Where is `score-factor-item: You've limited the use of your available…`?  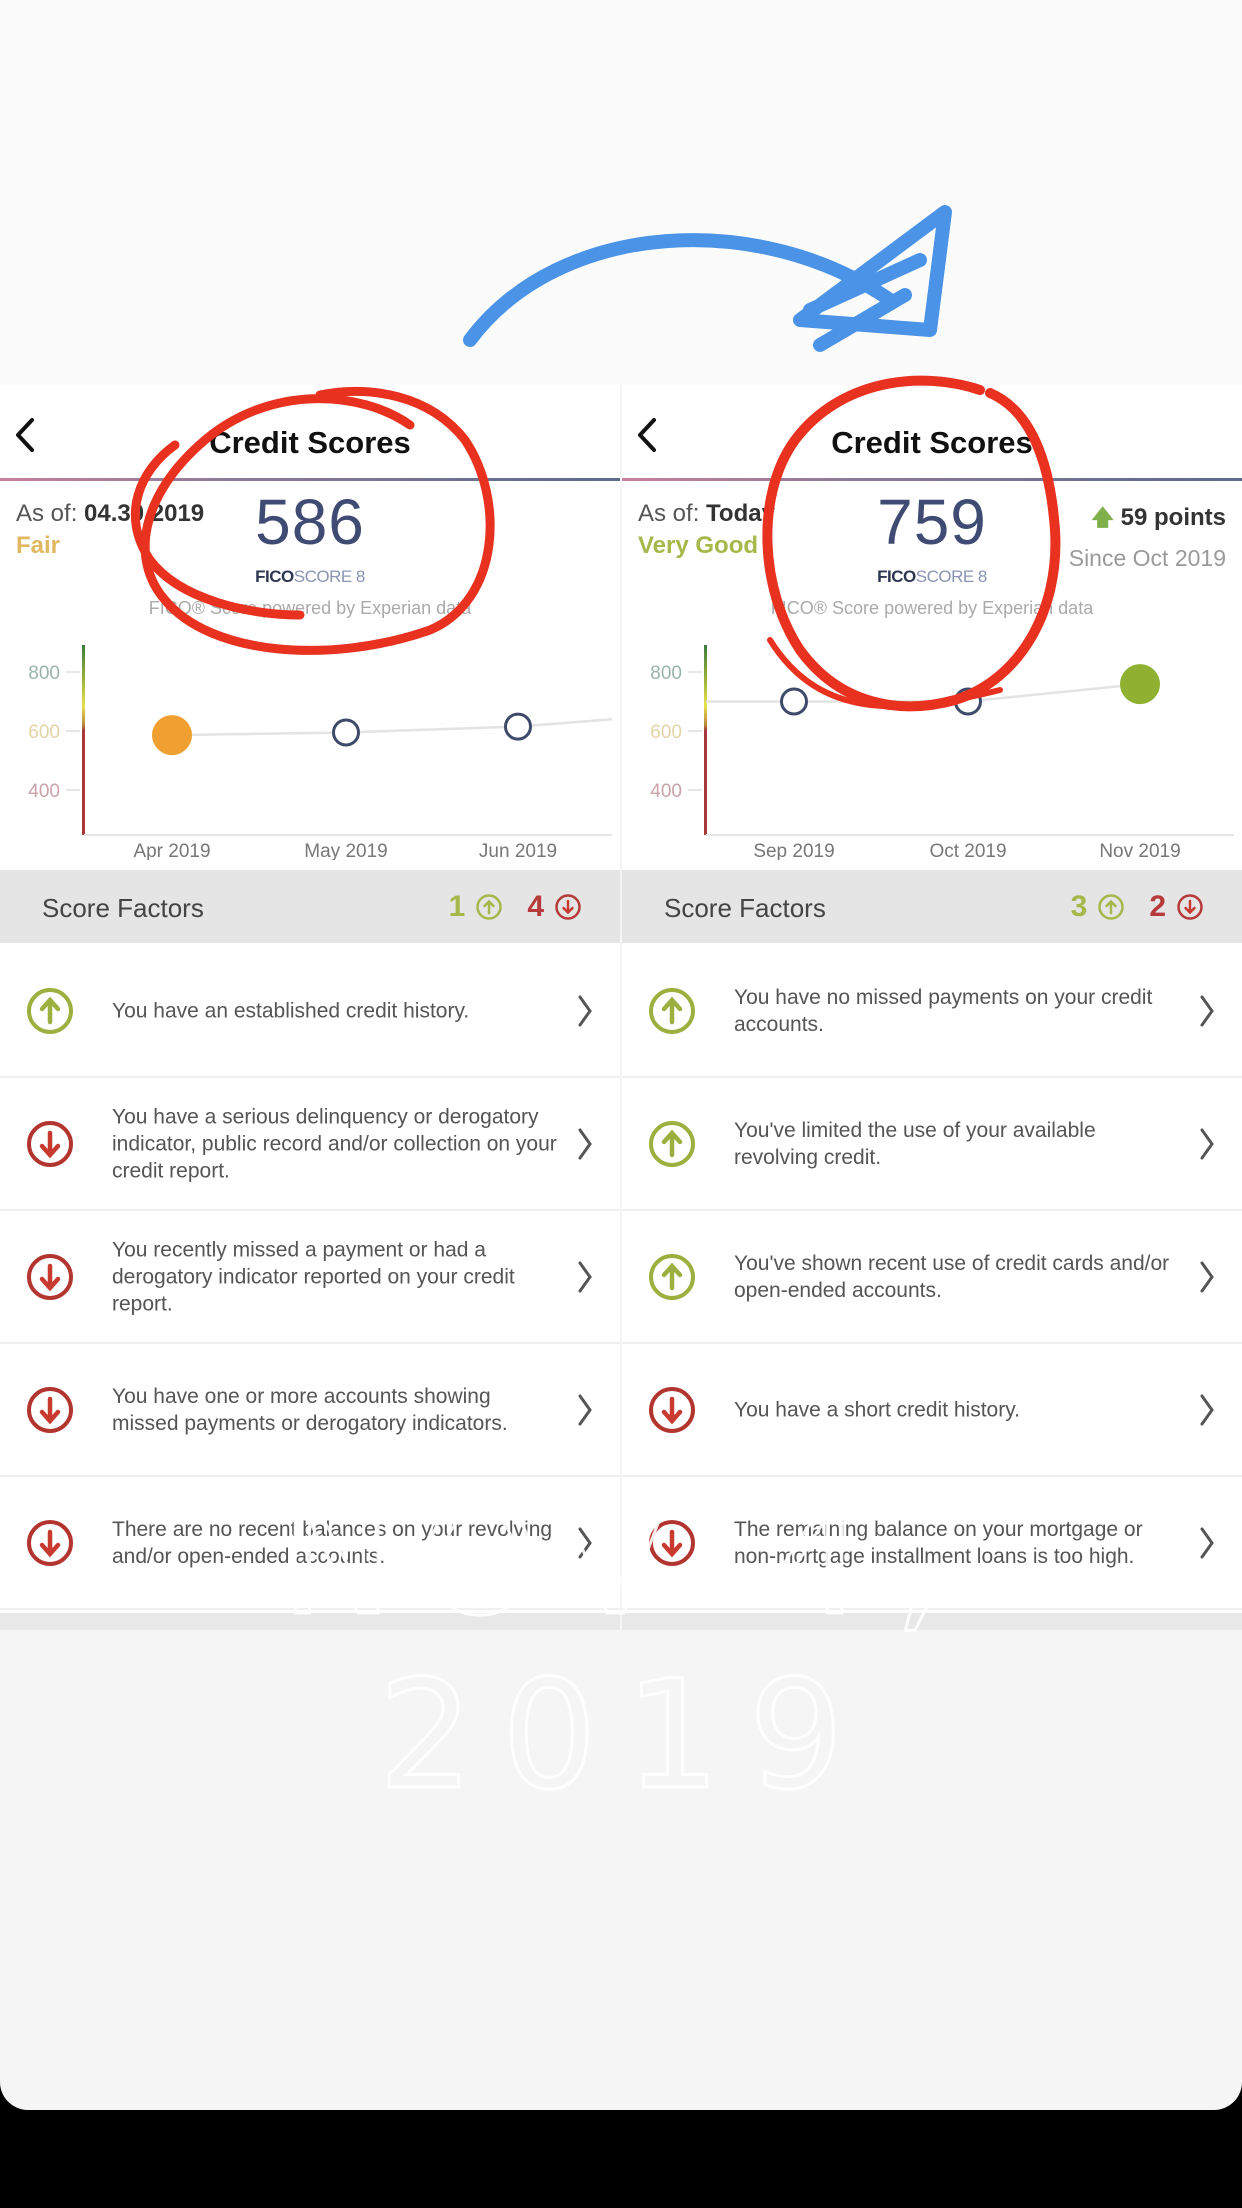
score-factor-item: You've limited the use of your available… is located at coordinates (932, 1144).